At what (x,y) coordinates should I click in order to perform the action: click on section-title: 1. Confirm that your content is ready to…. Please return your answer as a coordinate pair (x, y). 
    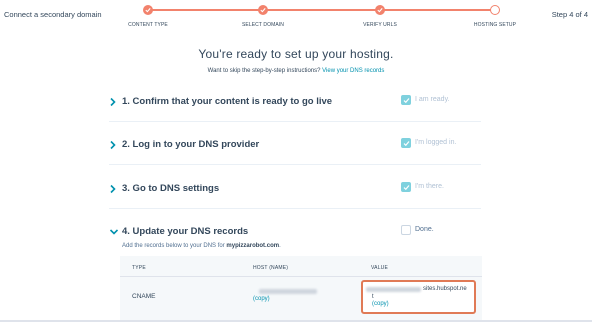
    Looking at the image, I should click on (227, 101).